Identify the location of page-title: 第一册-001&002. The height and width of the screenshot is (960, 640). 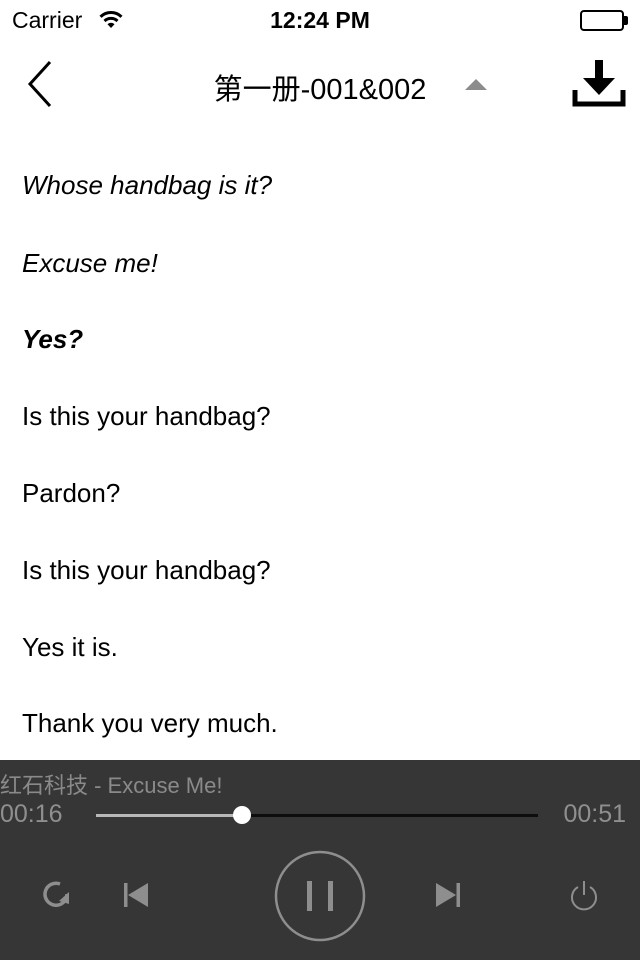
(320, 87).